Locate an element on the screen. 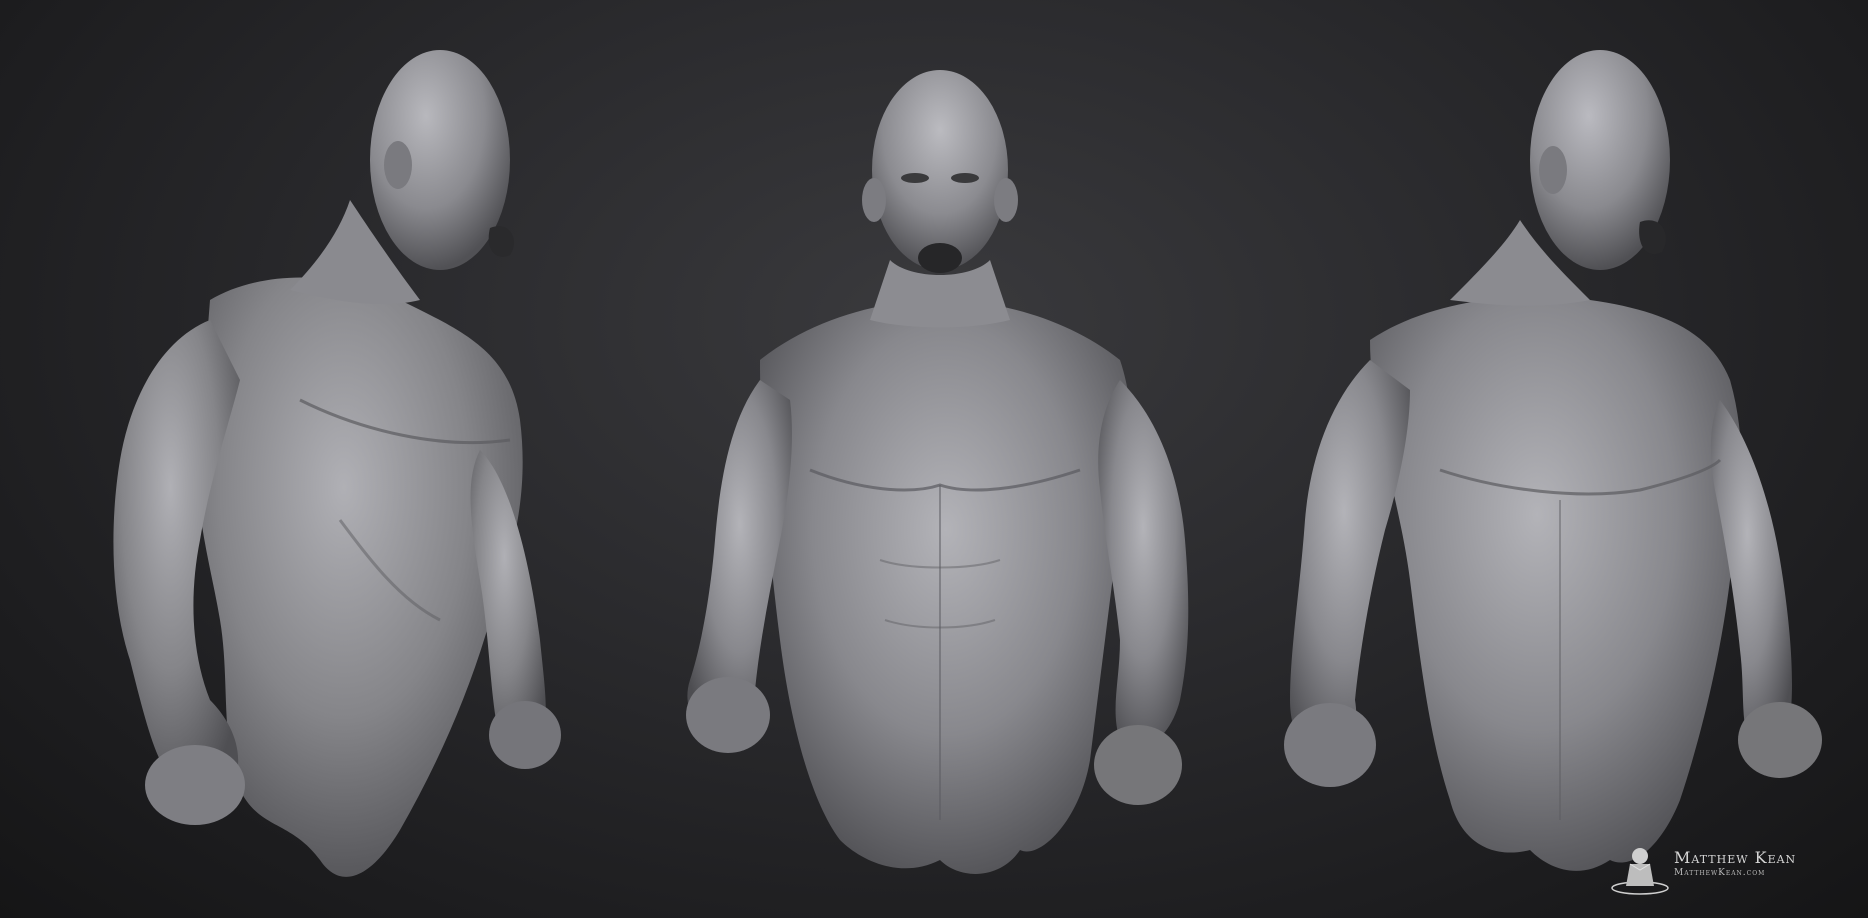  arm-left-shape is located at coordinates (1350, 560).